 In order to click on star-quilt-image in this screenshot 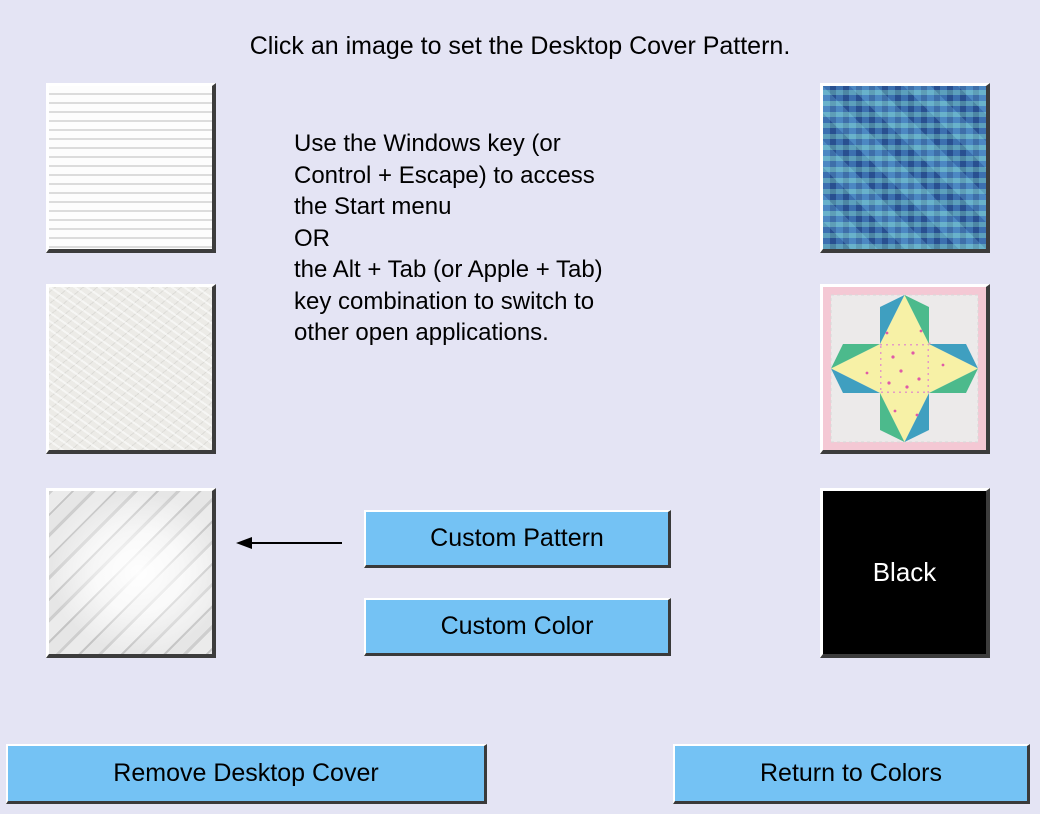, I will do `click(904, 368)`.